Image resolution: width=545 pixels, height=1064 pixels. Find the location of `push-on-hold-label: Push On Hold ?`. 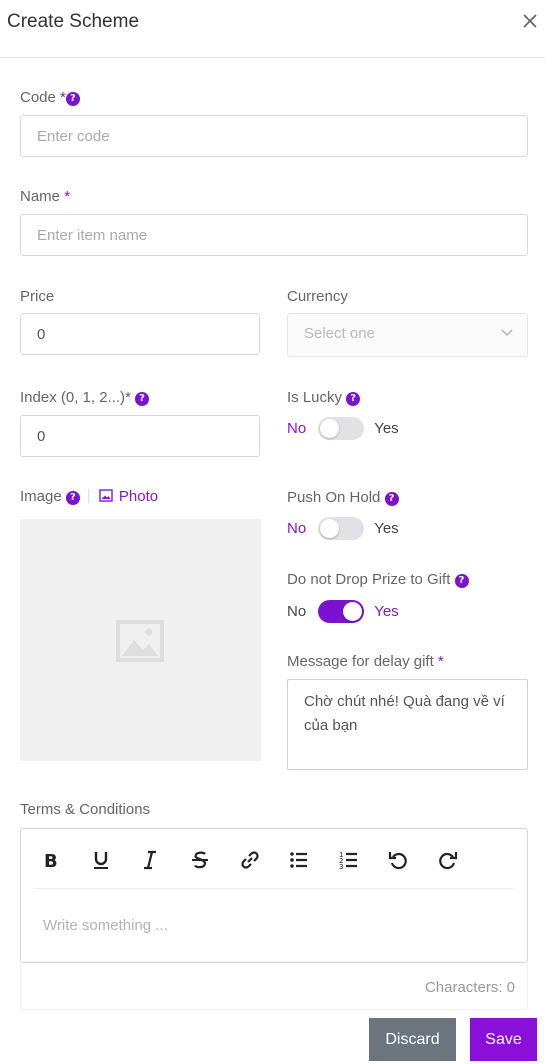

push-on-hold-label: Push On Hold ? is located at coordinates (343, 497).